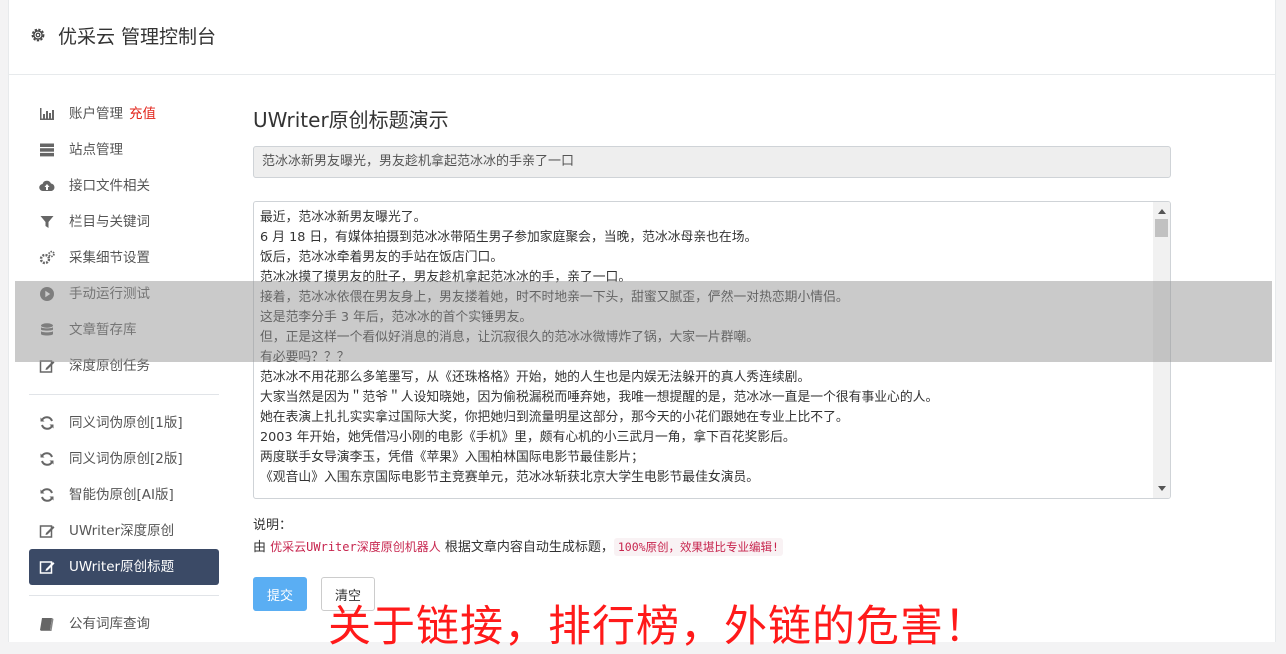 The width and height of the screenshot is (1286, 654). I want to click on note-label: 说明：, so click(273, 525).